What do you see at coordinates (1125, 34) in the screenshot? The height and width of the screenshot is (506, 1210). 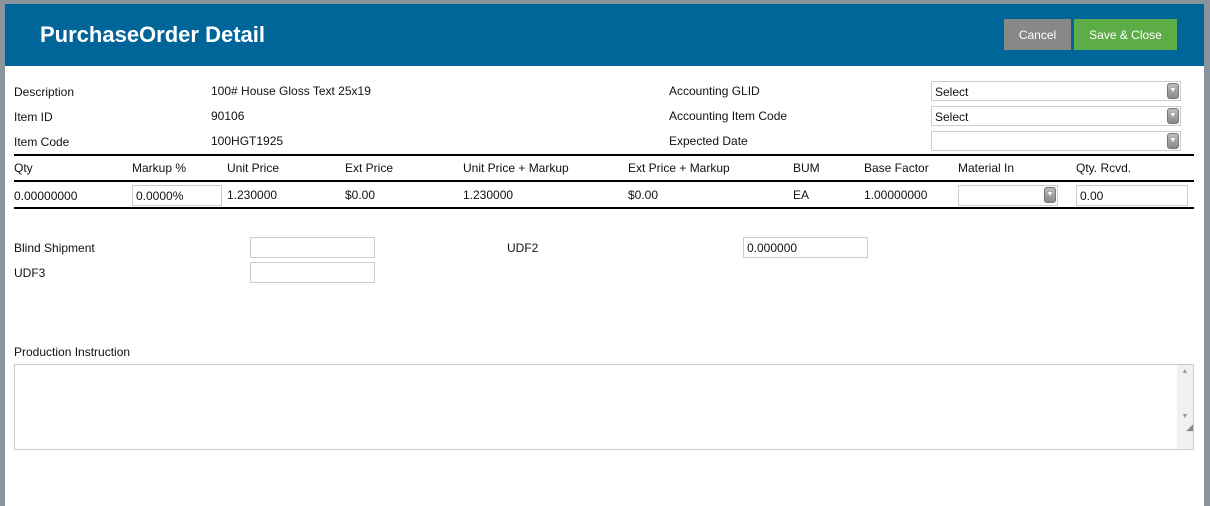 I see `save-close-button: Save & Close` at bounding box center [1125, 34].